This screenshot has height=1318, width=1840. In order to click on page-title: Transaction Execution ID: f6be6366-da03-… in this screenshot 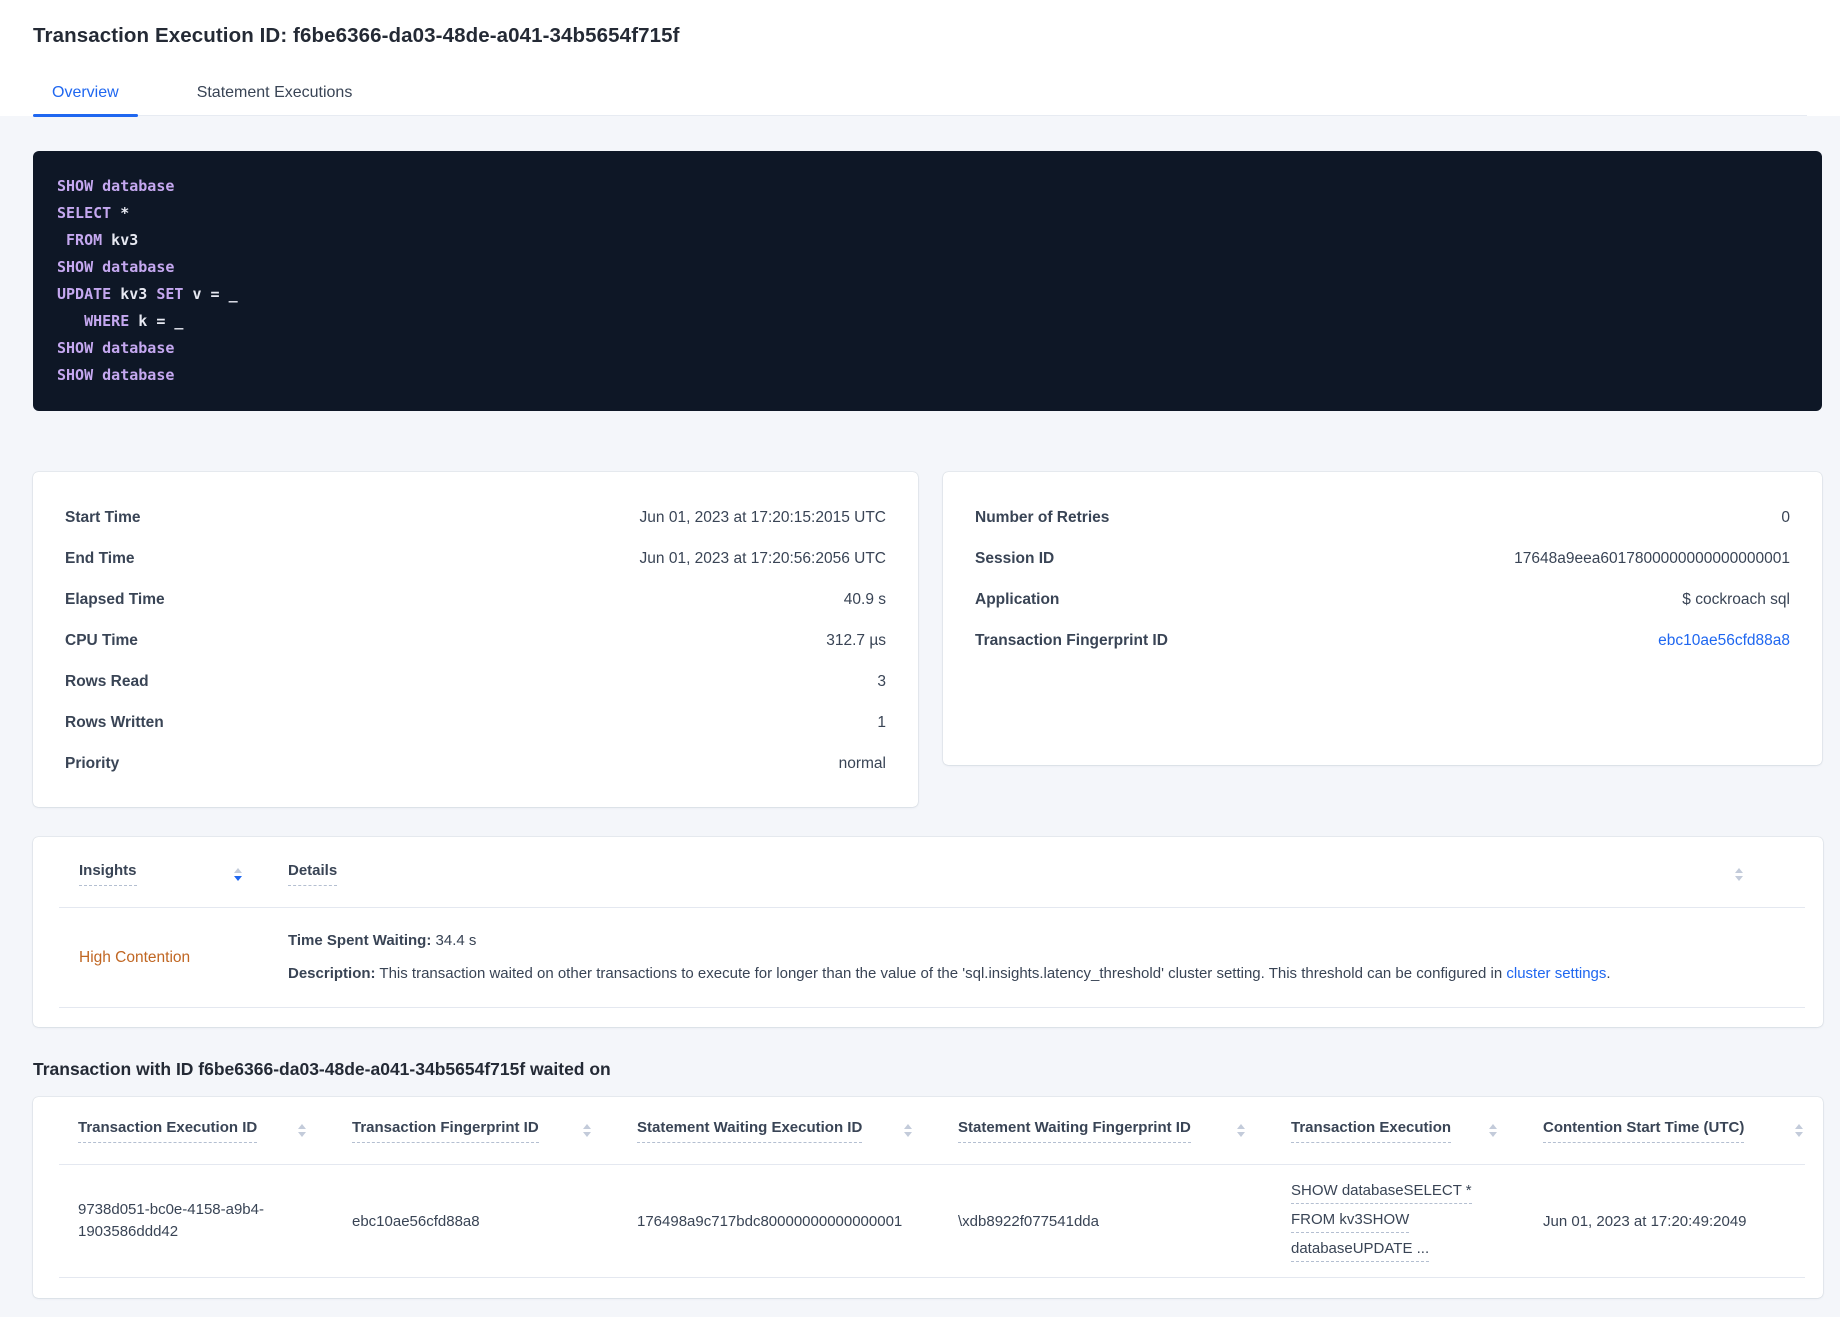, I will do `click(356, 35)`.